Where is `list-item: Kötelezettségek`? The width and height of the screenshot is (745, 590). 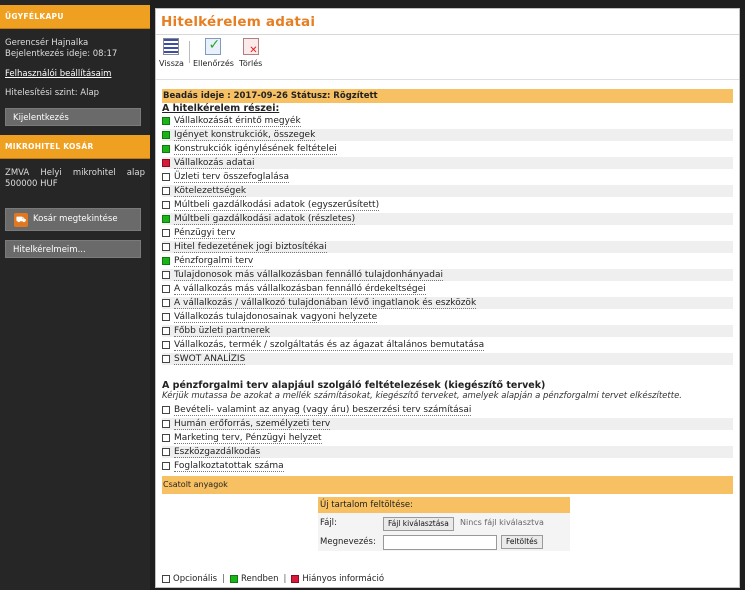
list-item: Kötelezettségek is located at coordinates (447, 191).